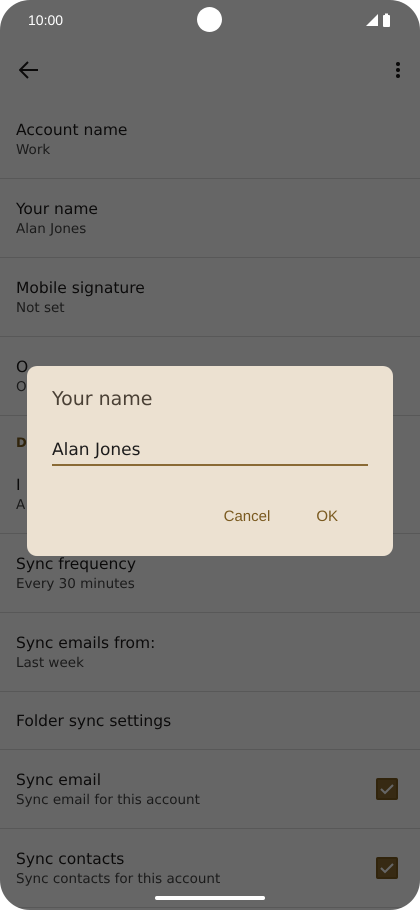 The image size is (420, 910). What do you see at coordinates (210, 453) in the screenshot?
I see `name-input-field: Alan Jones` at bounding box center [210, 453].